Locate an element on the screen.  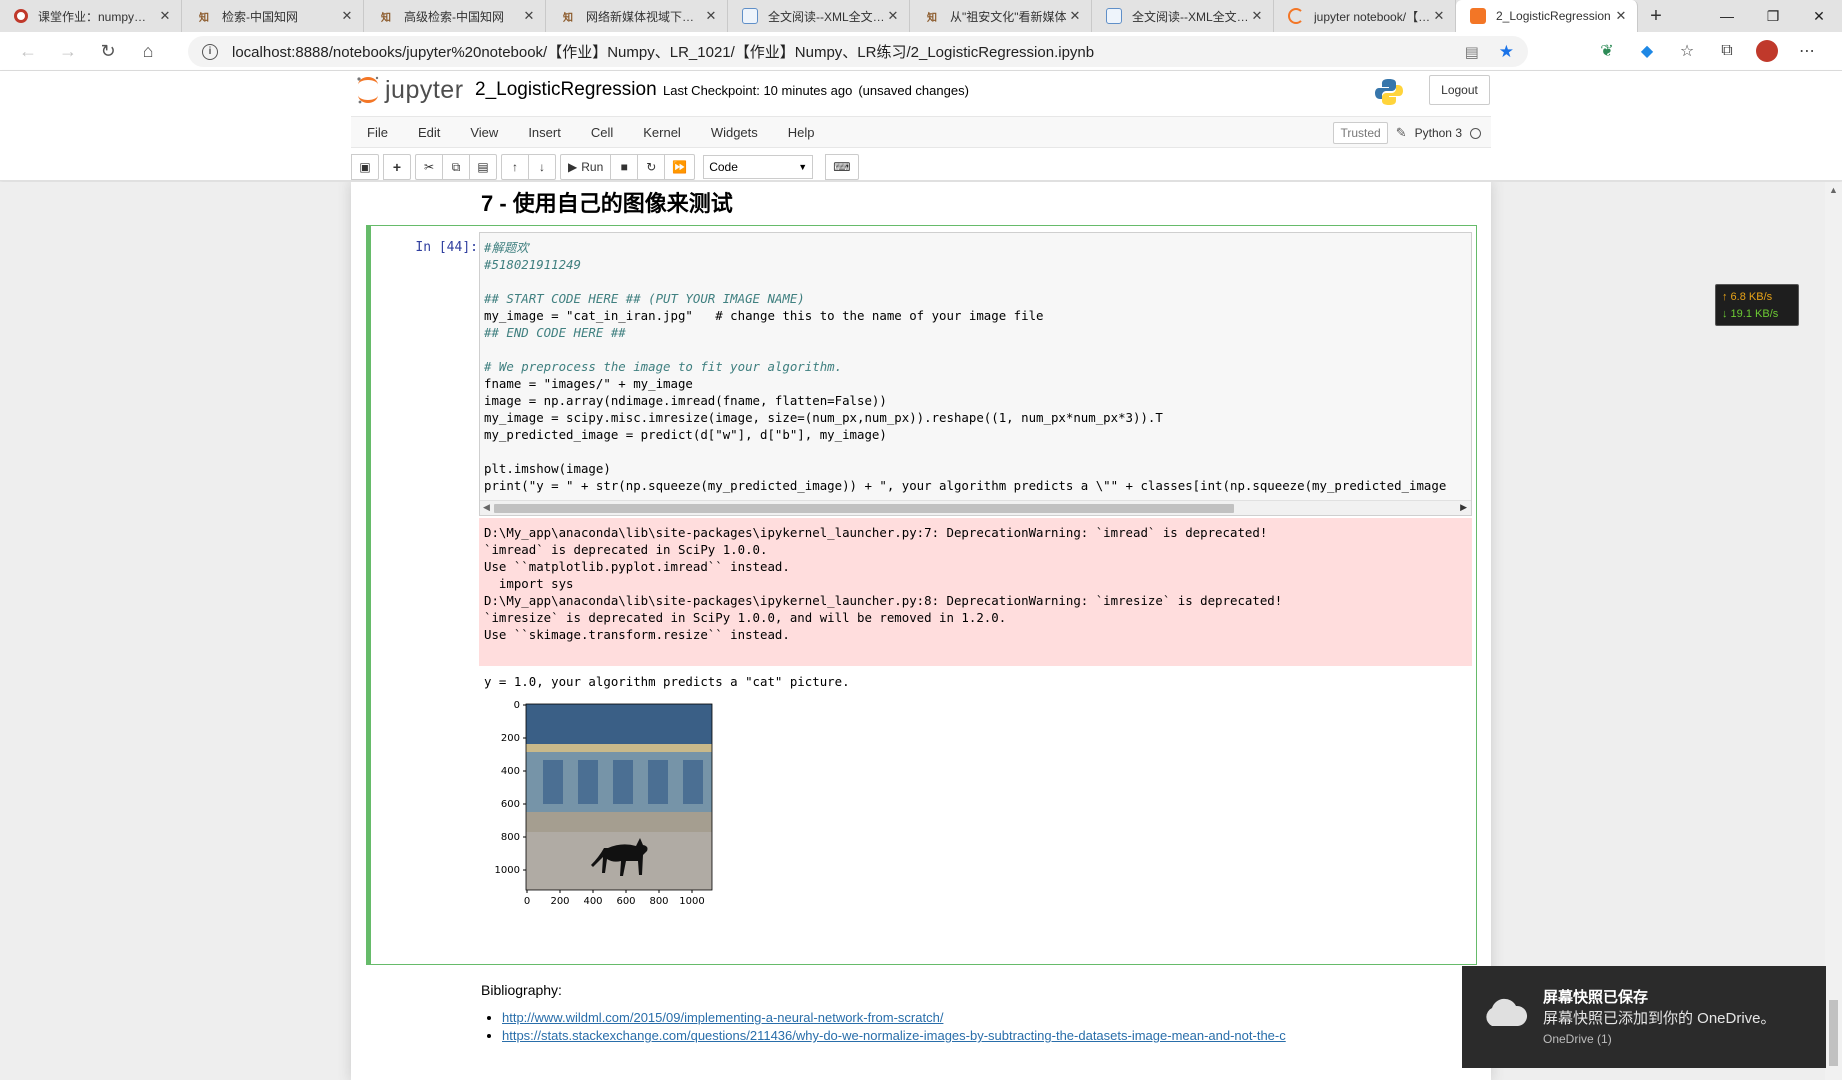
extension-shield-icon: ◆ is located at coordinates (1647, 51).